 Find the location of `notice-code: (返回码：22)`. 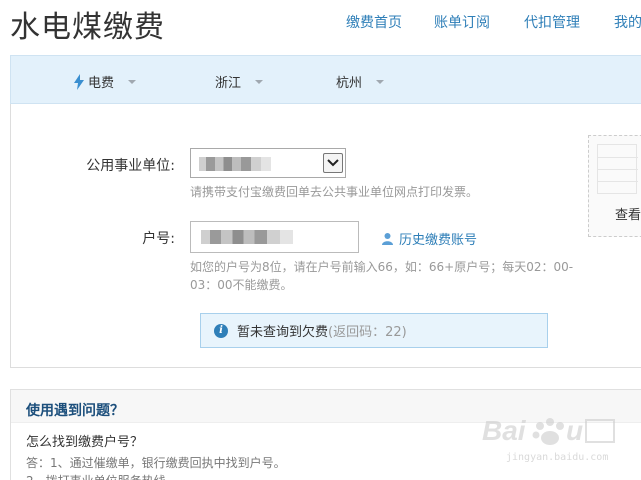

notice-code: (返回码：22) is located at coordinates (367, 332).